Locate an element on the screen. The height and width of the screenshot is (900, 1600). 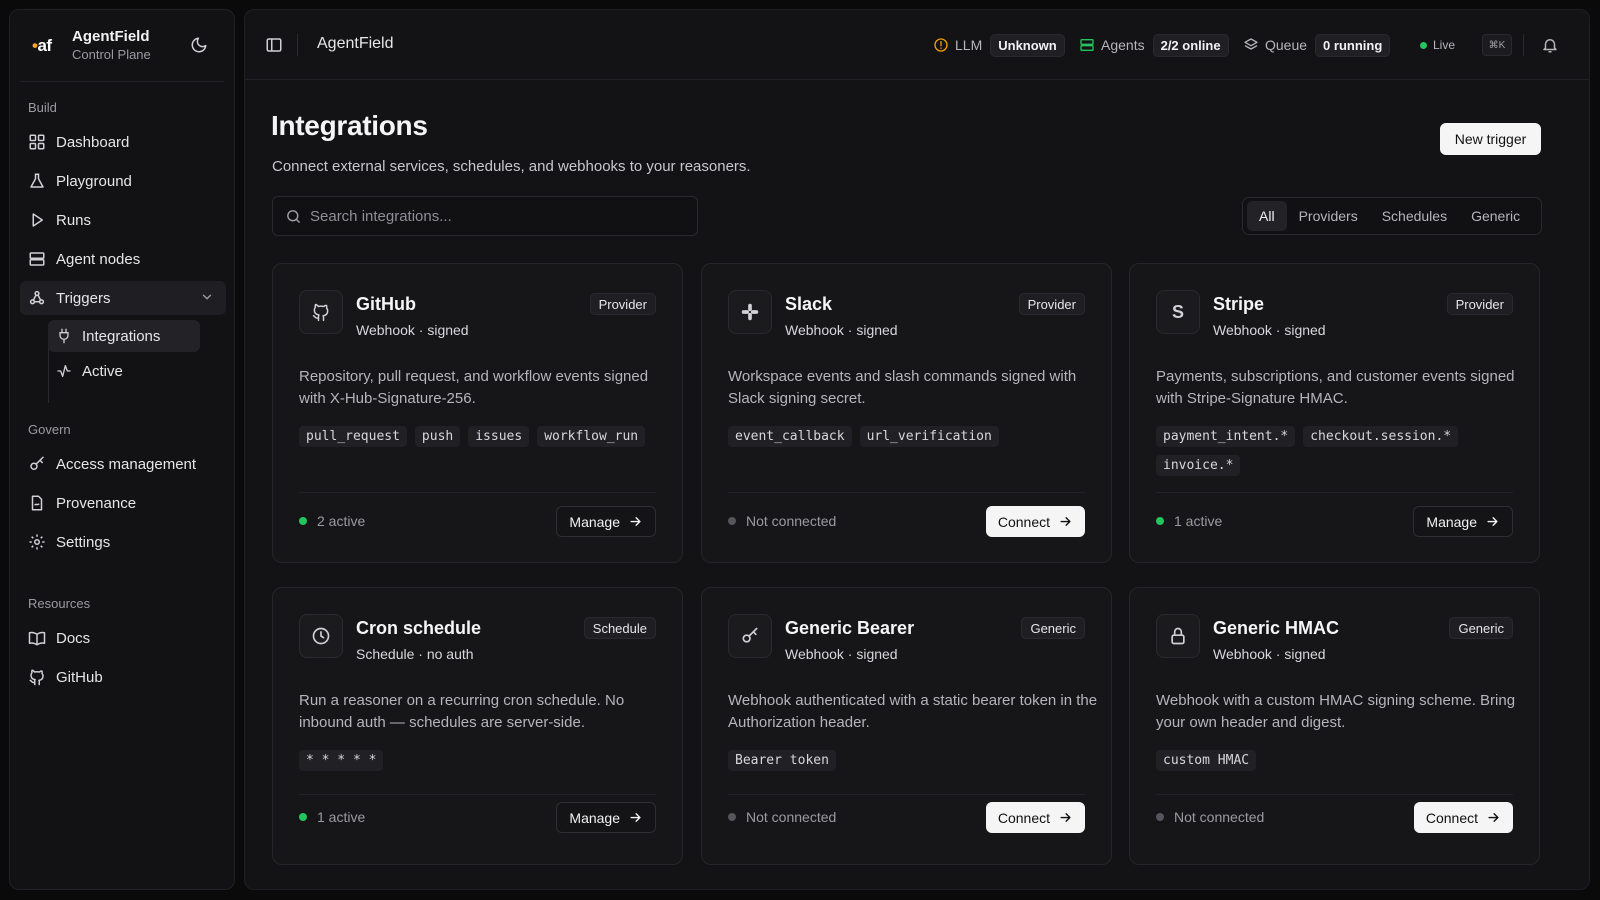
sidebar-item-triggers: Triggers is located at coordinates (123, 298).